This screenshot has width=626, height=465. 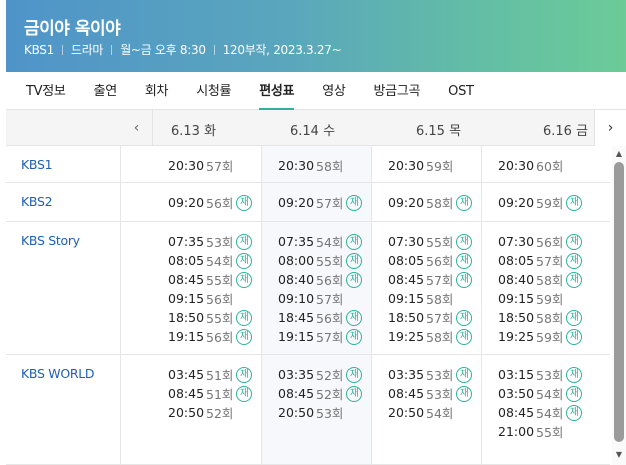 I want to click on airing-slot: 03:35 52회 재, so click(x=320, y=374).